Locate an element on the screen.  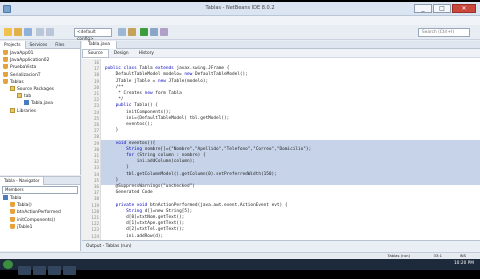
clean-build-icon is located at coordinates (132, 32).